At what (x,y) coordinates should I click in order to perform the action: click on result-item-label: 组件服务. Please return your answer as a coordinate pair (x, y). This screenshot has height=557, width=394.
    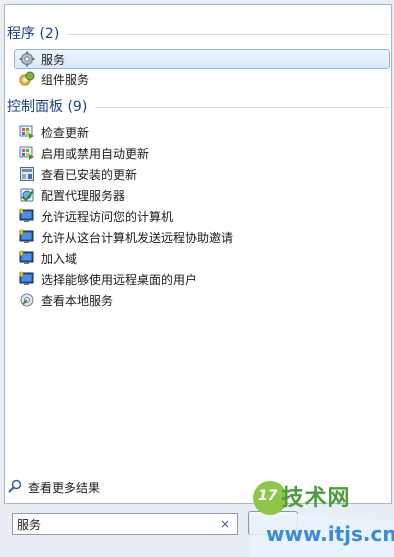
    Looking at the image, I should click on (65, 79).